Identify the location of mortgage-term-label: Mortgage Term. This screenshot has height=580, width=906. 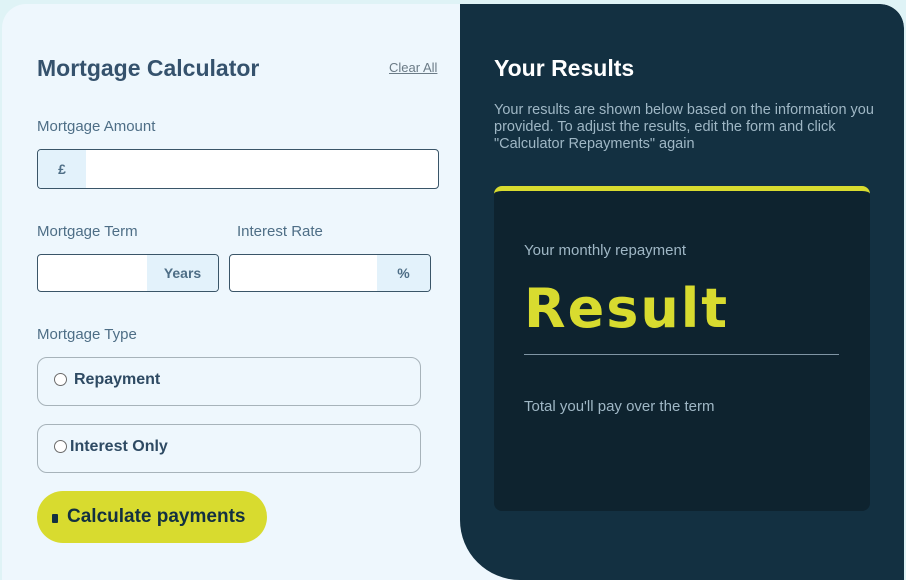
(87, 231).